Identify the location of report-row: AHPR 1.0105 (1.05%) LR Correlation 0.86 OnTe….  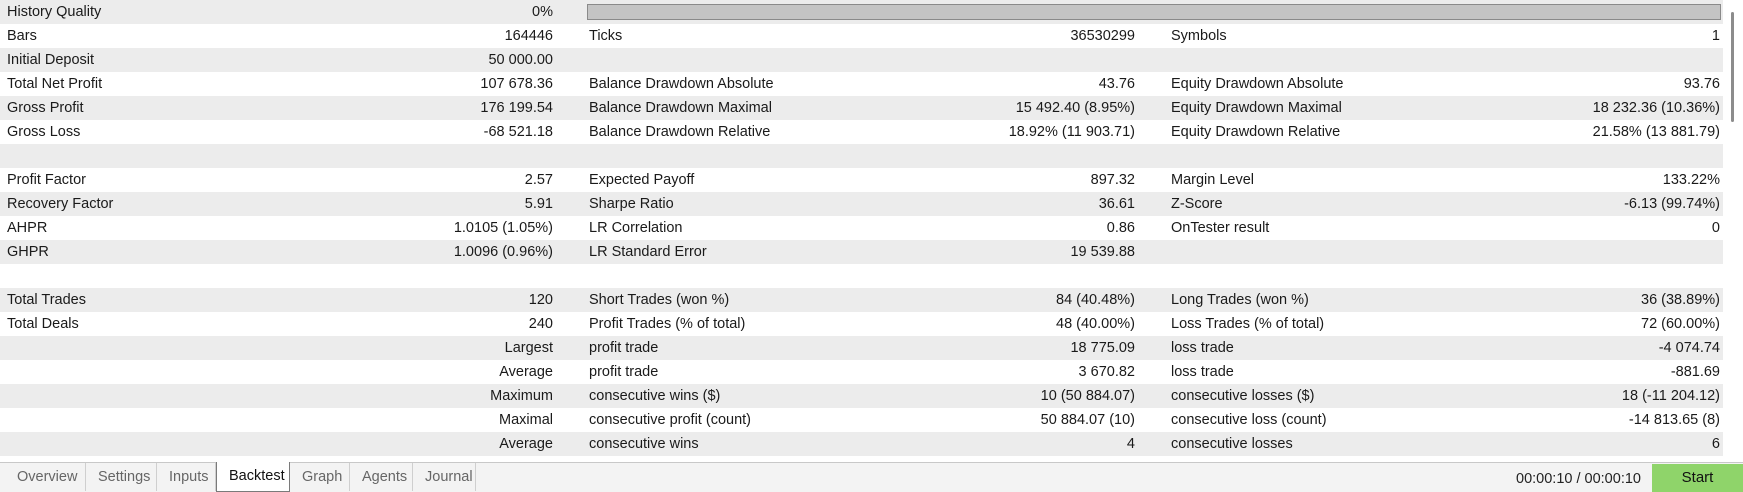
(861, 228).